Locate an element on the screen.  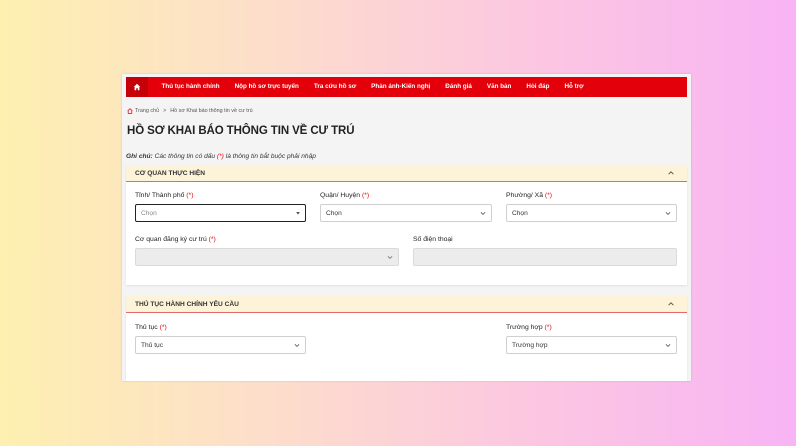
procedure-label: Thủ tục (*) is located at coordinates (151, 327).